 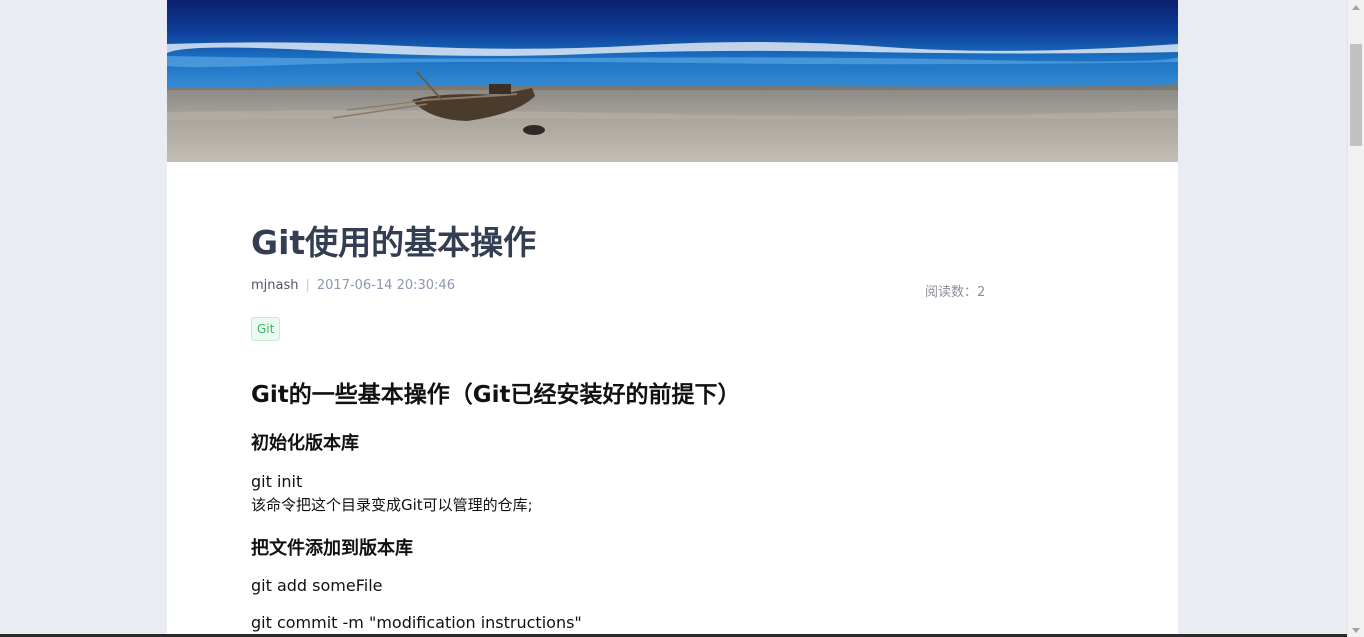 What do you see at coordinates (955, 292) in the screenshot?
I see `read-count: 阅读数：2` at bounding box center [955, 292].